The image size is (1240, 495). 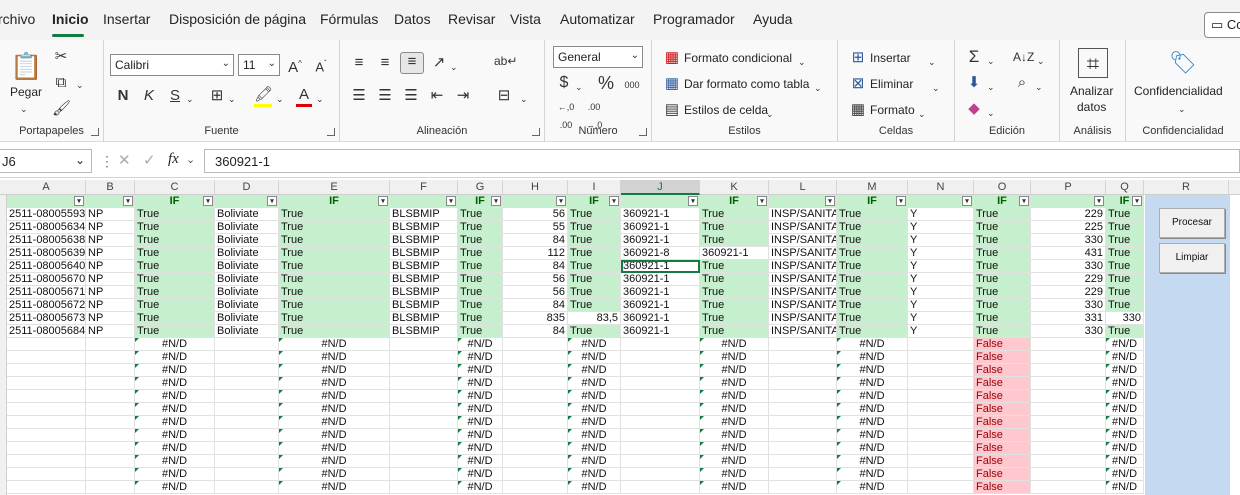 What do you see at coordinates (535, 331) in the screenshot?
I see `table-cell: 84` at bounding box center [535, 331].